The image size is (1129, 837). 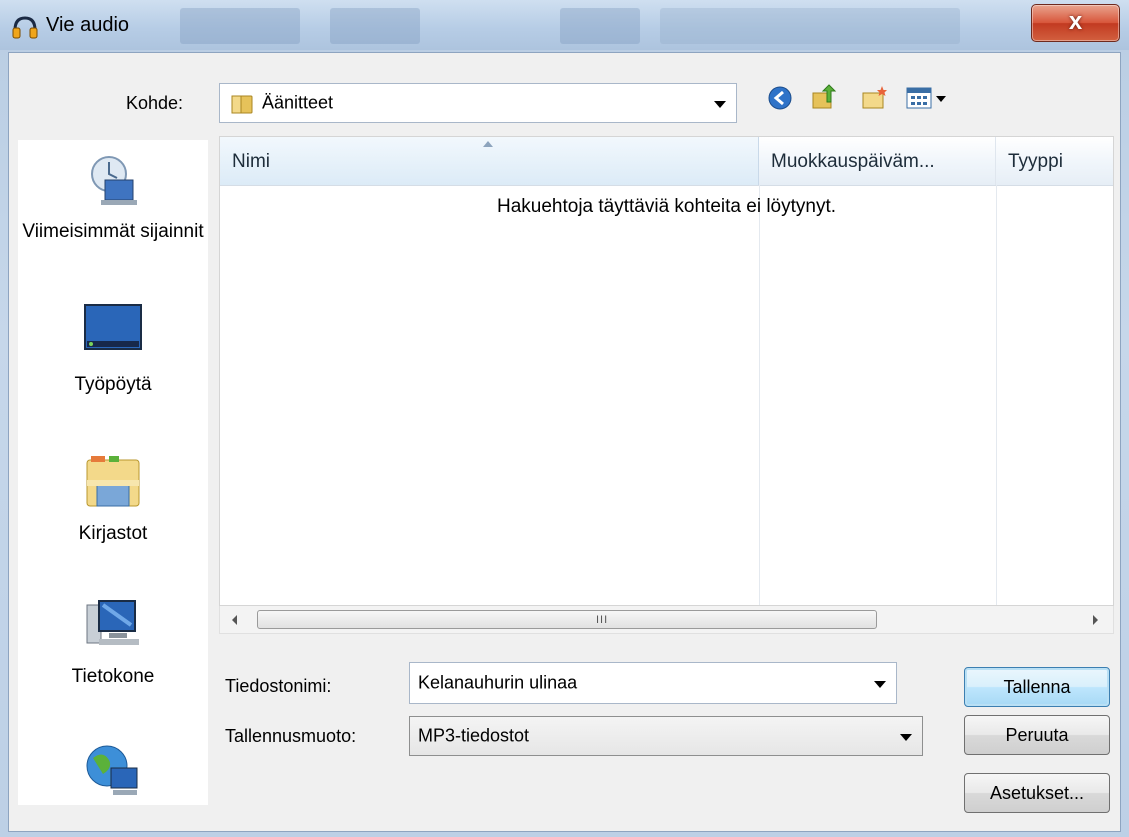 I want to click on place-label: Tietokone, so click(x=113, y=676).